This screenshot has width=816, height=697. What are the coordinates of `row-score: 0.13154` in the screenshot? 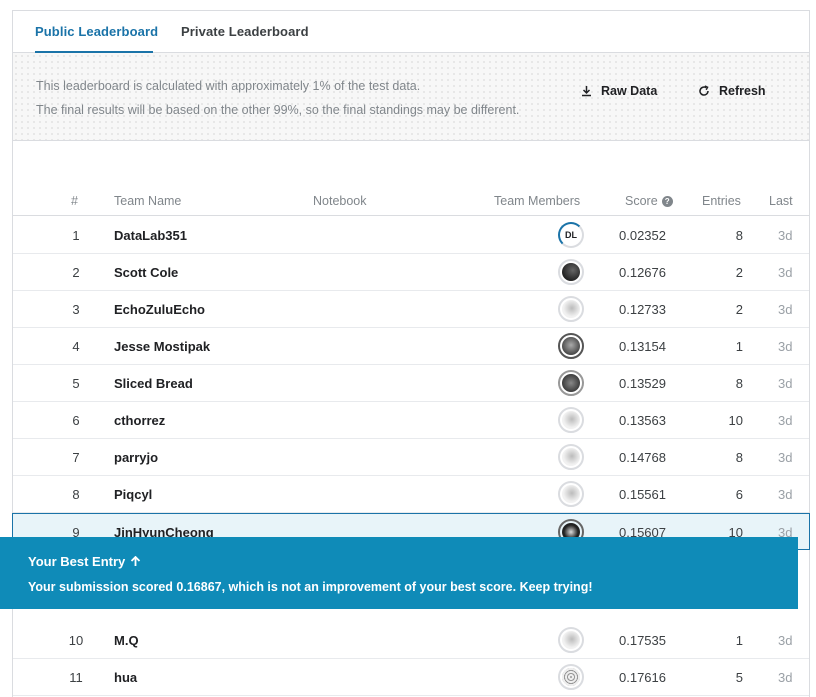 It's located at (642, 346).